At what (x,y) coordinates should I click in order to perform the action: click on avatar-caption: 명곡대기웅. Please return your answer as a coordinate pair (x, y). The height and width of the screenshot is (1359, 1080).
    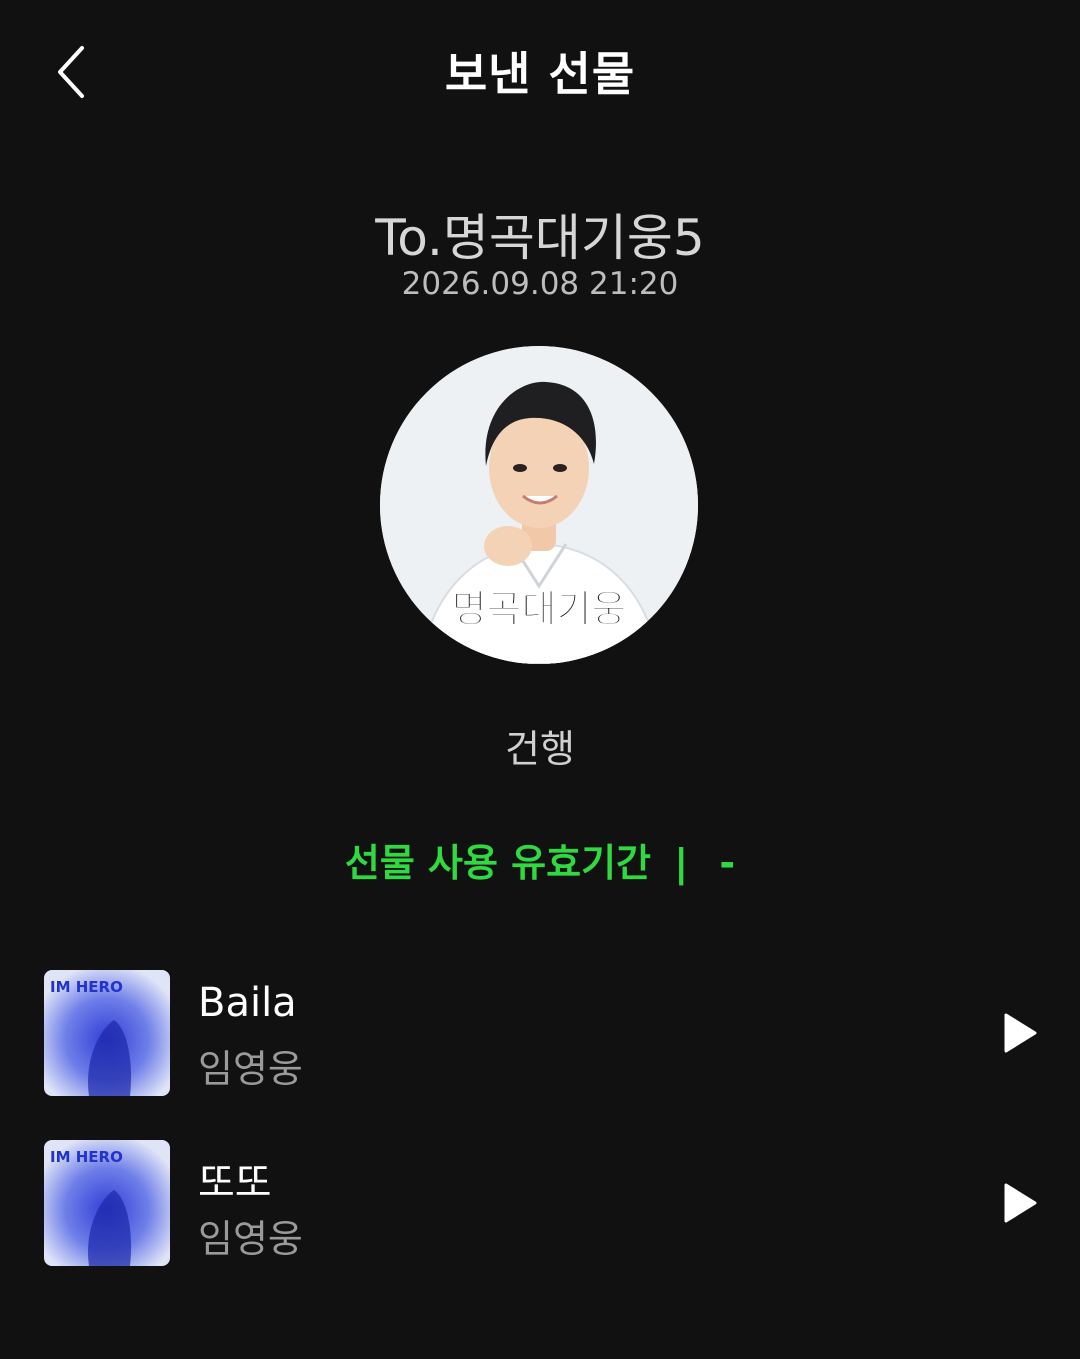
    Looking at the image, I should click on (539, 609).